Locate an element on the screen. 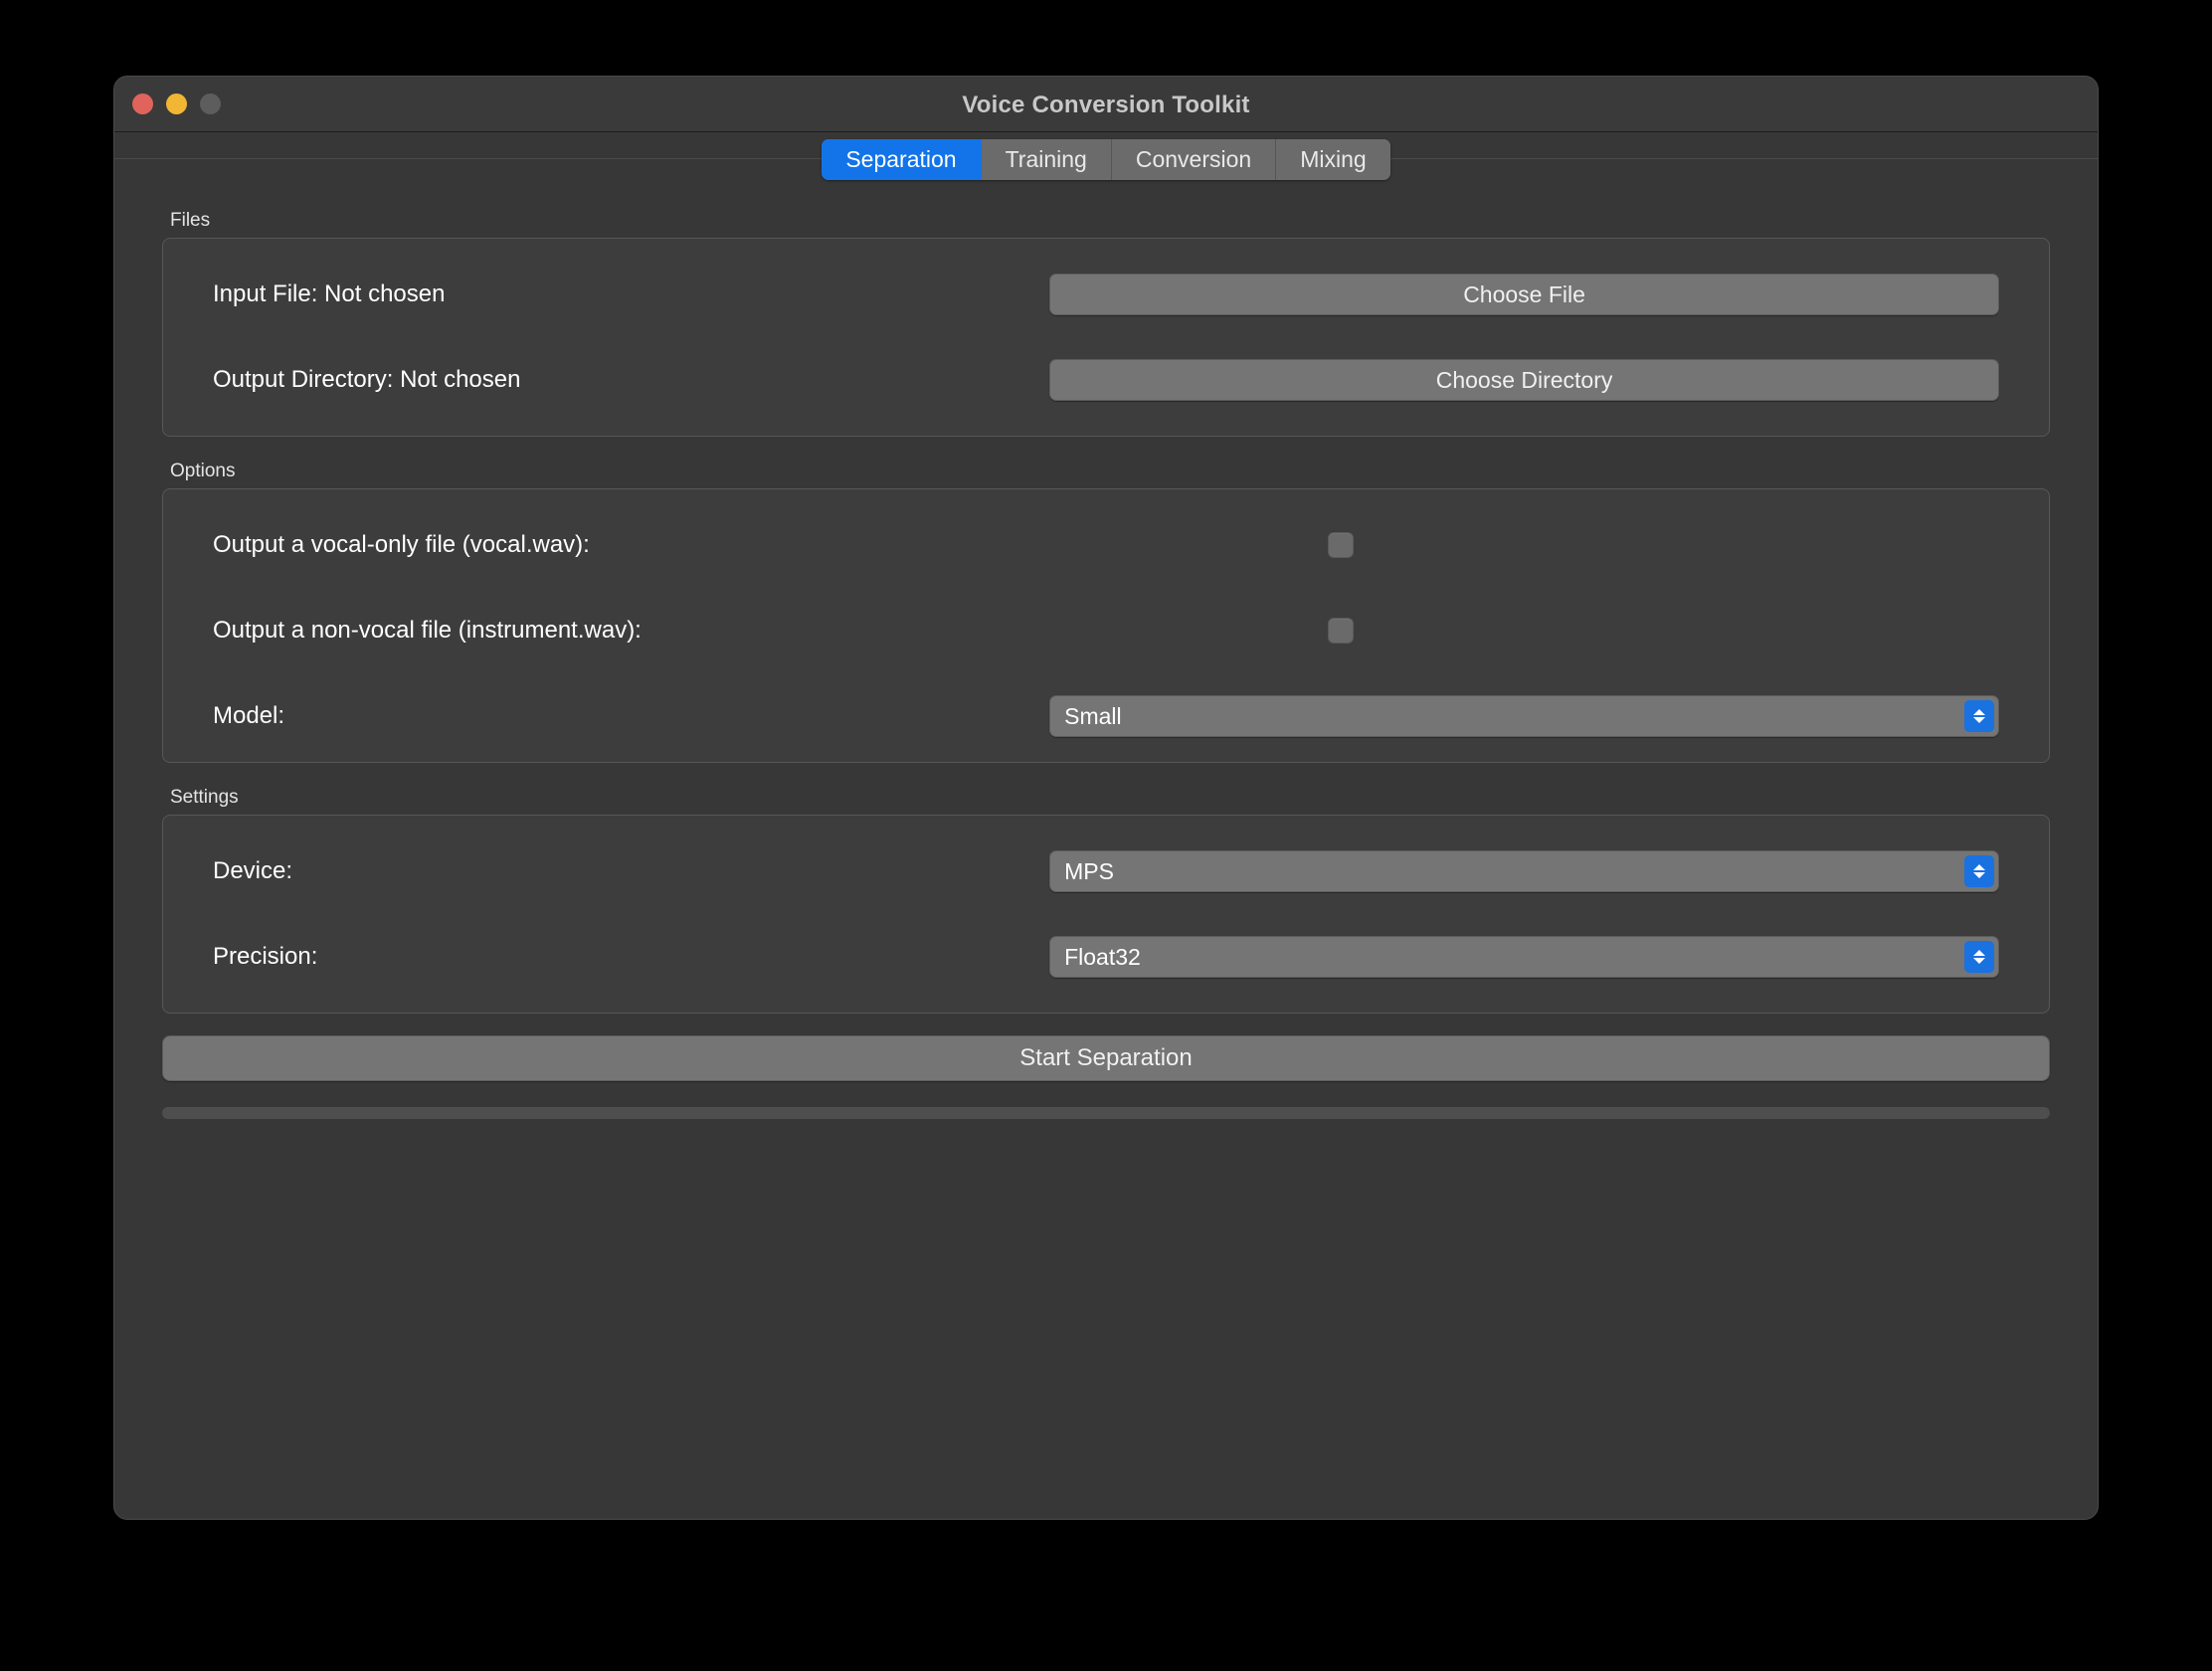 Image resolution: width=2212 pixels, height=1671 pixels. start-separation-button: Start Separation is located at coordinates (1106, 1058).